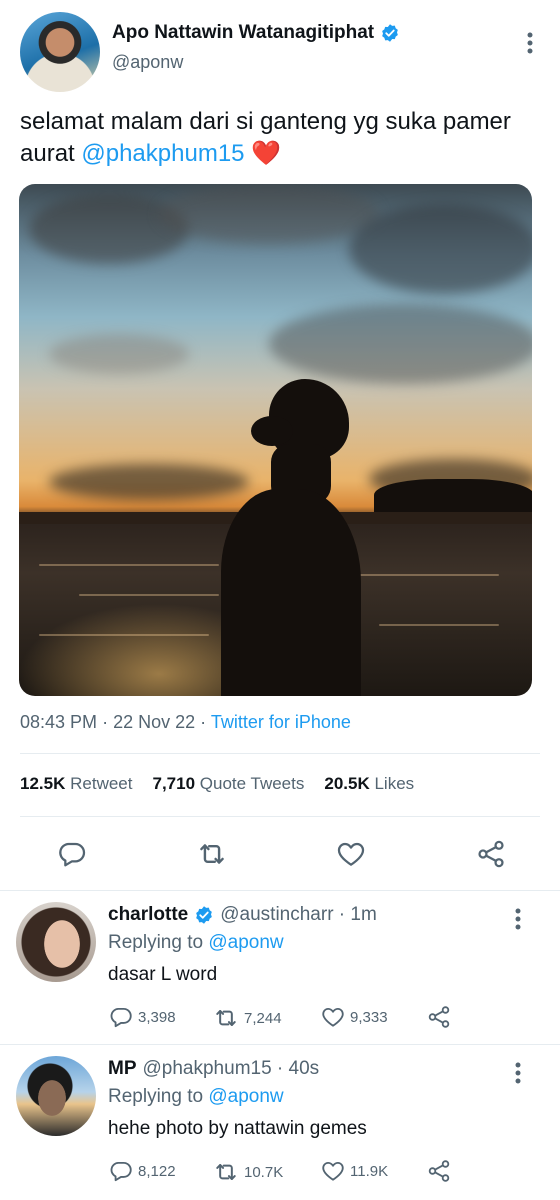  I want to click on reply-text: hehe photo by nattawin gemes, so click(237, 1128).